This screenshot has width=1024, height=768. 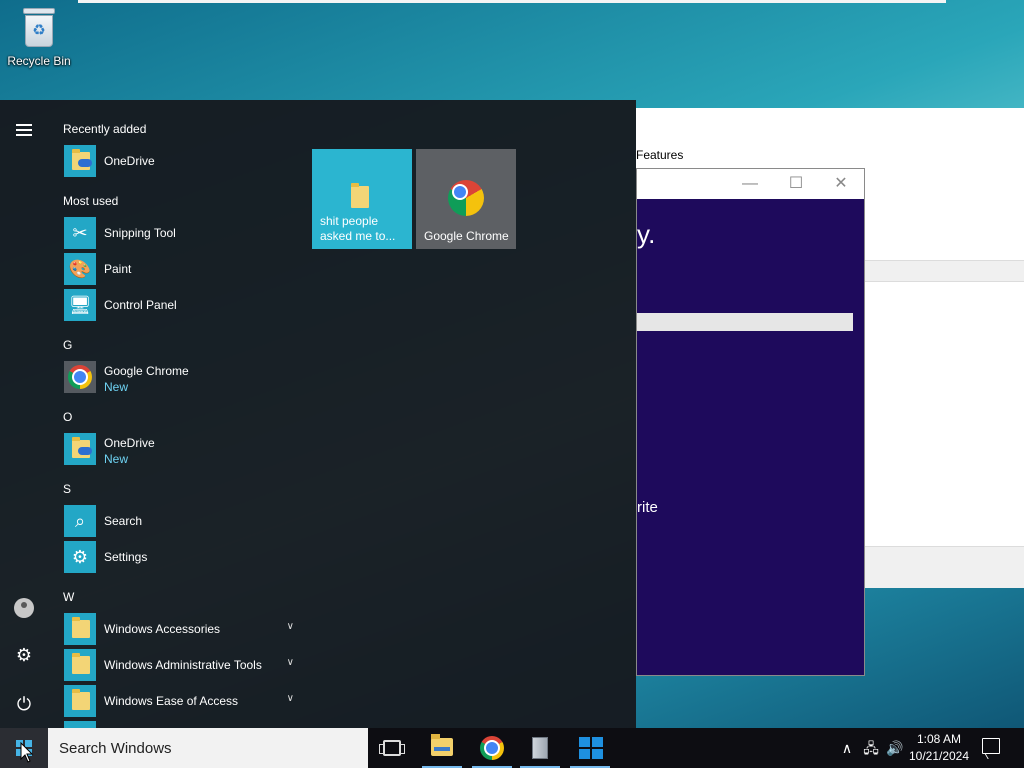 I want to click on store-icon, so click(x=591, y=748).